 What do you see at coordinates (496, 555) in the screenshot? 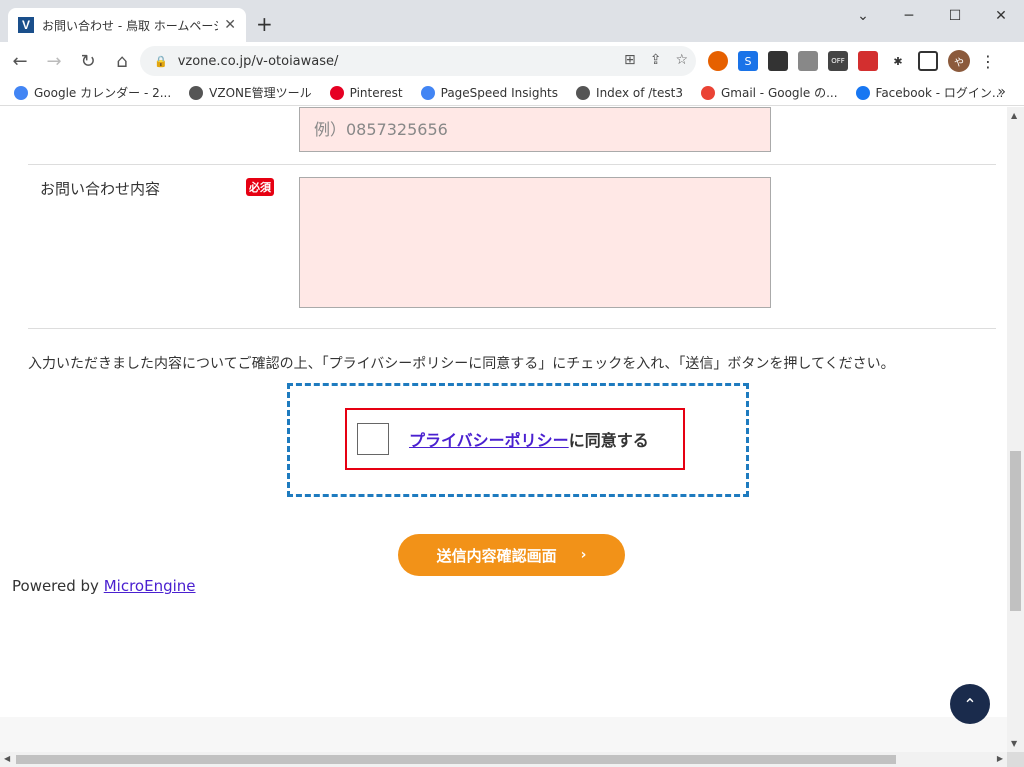
I see `submit-label: 送信内容確認画面` at bounding box center [496, 555].